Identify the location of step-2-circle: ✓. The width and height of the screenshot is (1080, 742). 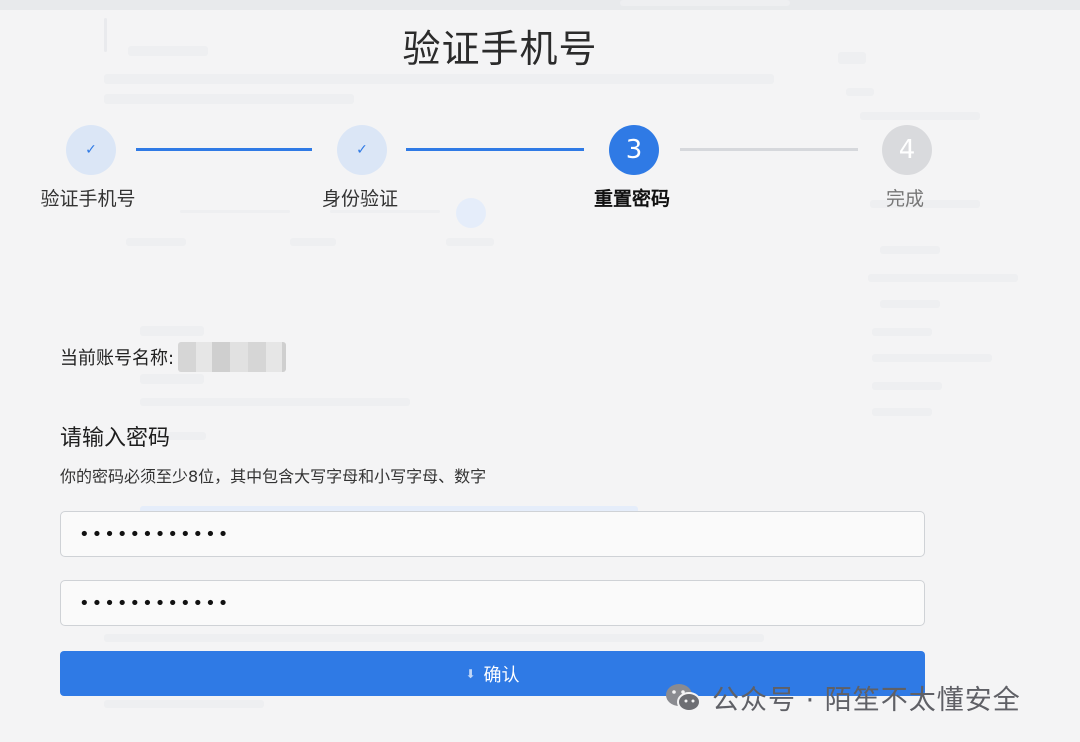
(362, 150).